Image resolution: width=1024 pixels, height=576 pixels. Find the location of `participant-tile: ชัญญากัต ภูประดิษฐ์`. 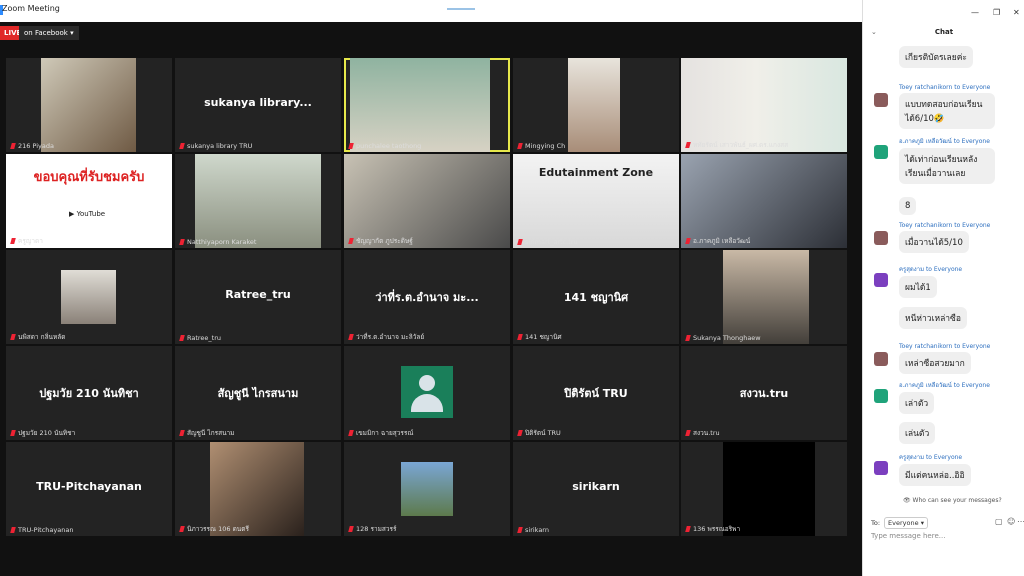

participant-tile: ชัญญากัต ภูประดิษฐ์ is located at coordinates (427, 201).